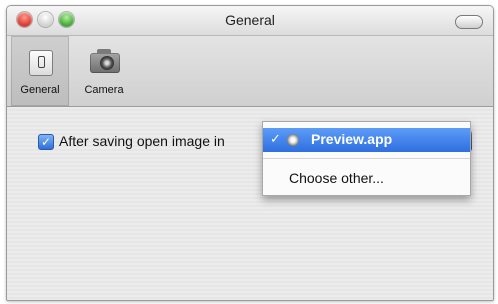 This screenshot has width=498, height=304. I want to click on app-icon, so click(293, 140).